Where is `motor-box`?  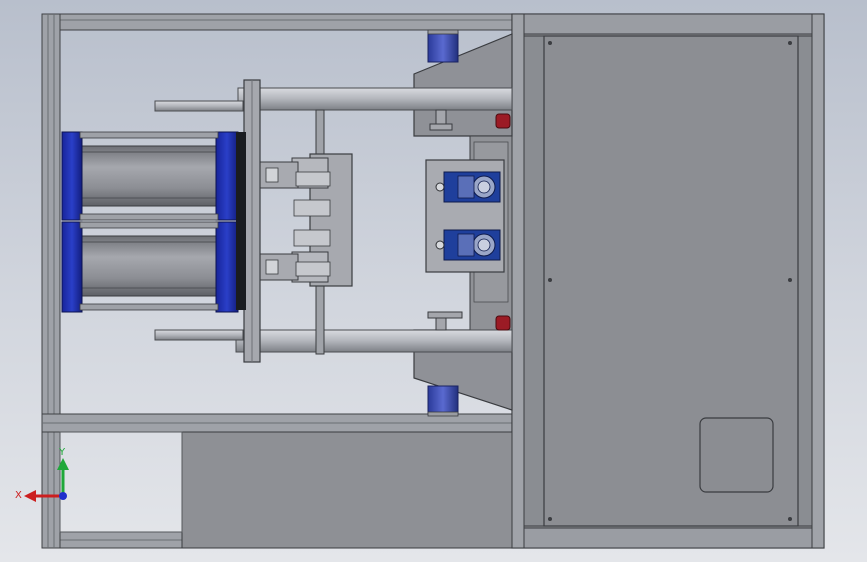
motor-box is located at coordinates (465, 216).